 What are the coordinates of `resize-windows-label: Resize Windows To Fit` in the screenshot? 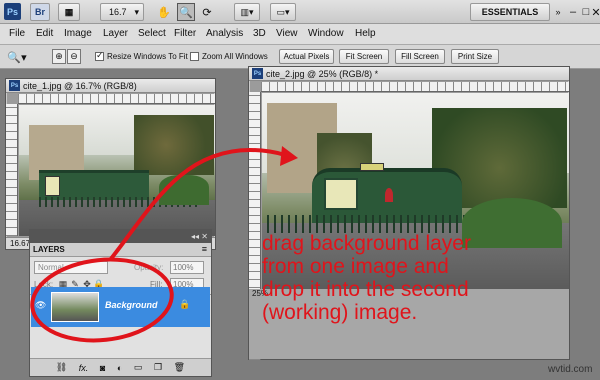 It's located at (147, 56).